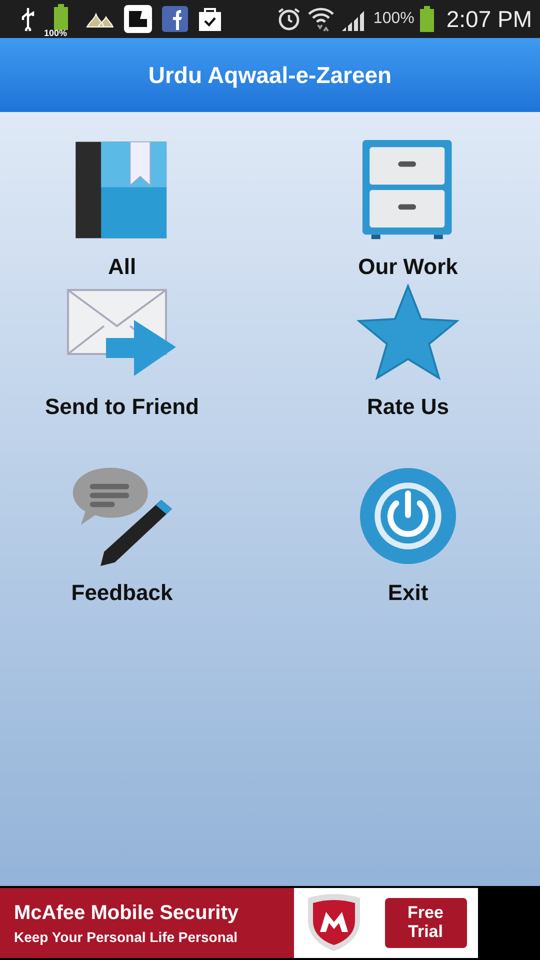 Image resolution: width=540 pixels, height=960 pixels. What do you see at coordinates (408, 593) in the screenshot?
I see `menu-label: Exit` at bounding box center [408, 593].